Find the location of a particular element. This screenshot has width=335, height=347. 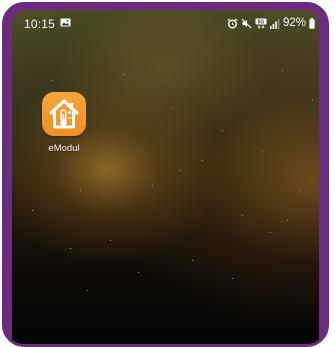

data-icon: 5G is located at coordinates (261, 23).